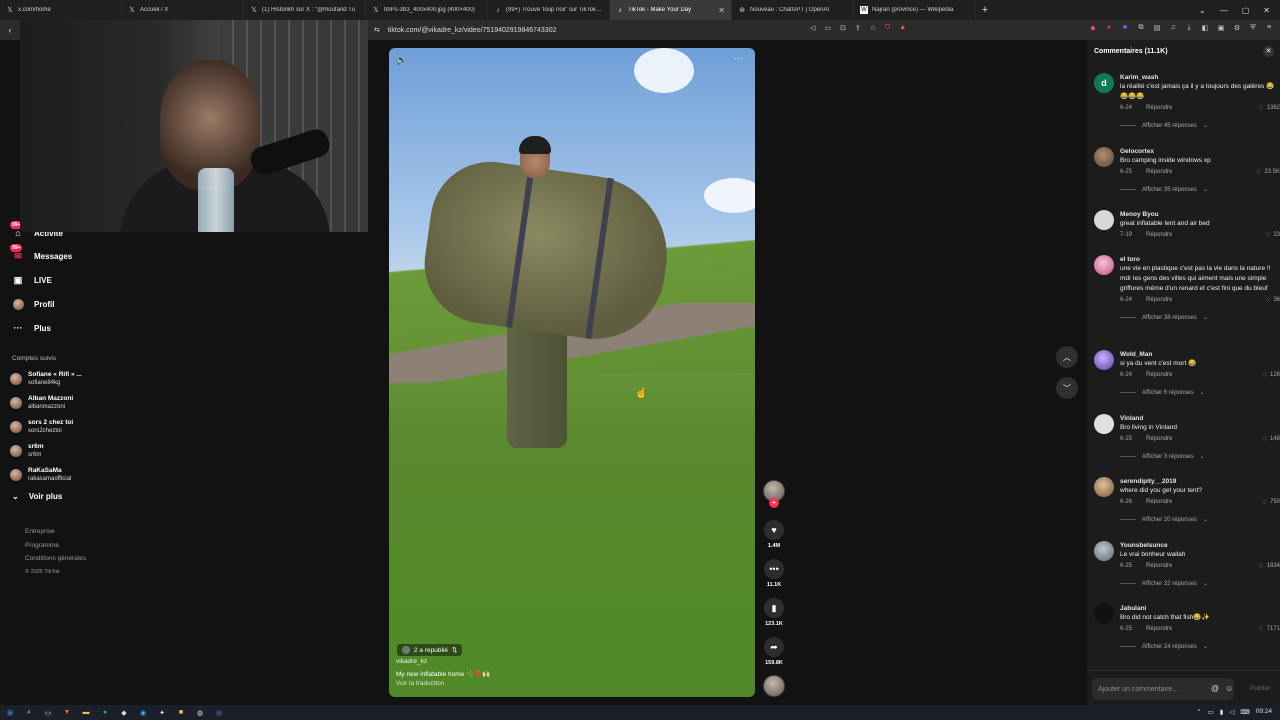 The height and width of the screenshot is (720, 1280). Describe the element at coordinates (67, 713) in the screenshot. I see `brave-browser-icon: ▼` at that location.